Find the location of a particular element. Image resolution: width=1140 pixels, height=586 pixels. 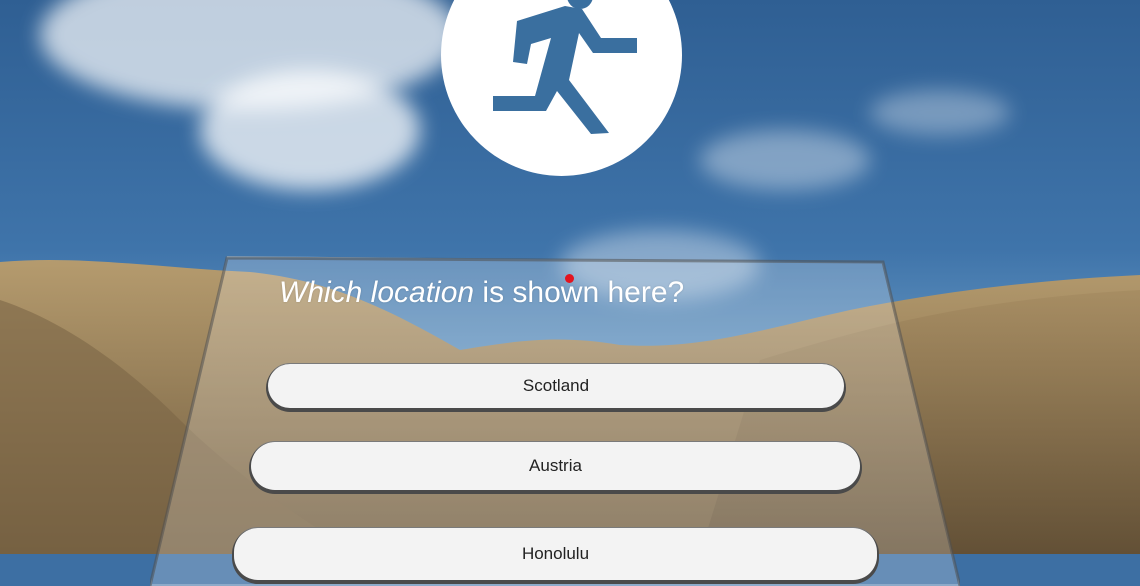

answer-button-scotland: Scotland is located at coordinates (556, 386).